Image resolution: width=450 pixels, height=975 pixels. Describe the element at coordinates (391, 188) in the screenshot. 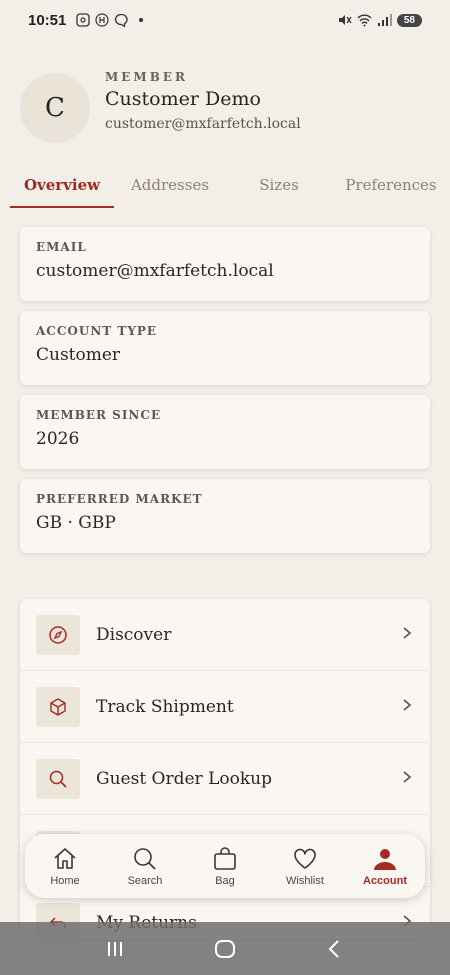

I see `tab-preferences: Preferences` at that location.